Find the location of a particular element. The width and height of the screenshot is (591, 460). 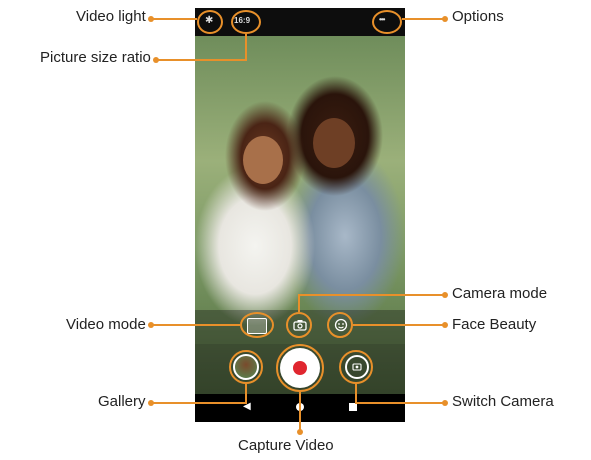

callout-gallery: Gallery is located at coordinates (122, 401).